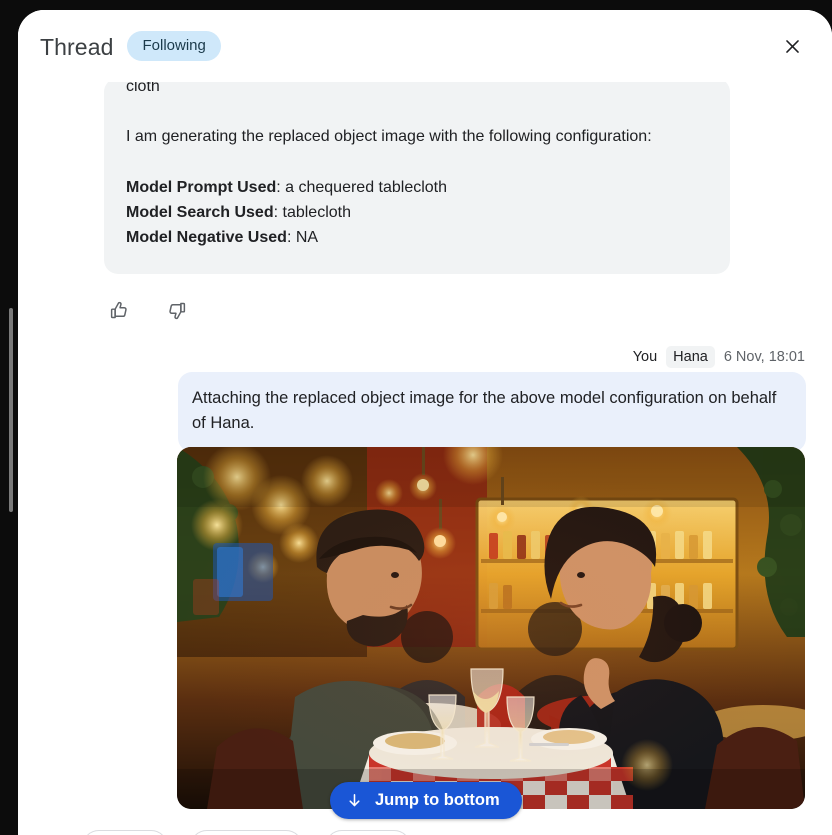  Describe the element at coordinates (200, 212) in the screenshot. I see `config-key: Model Search Used` at that location.